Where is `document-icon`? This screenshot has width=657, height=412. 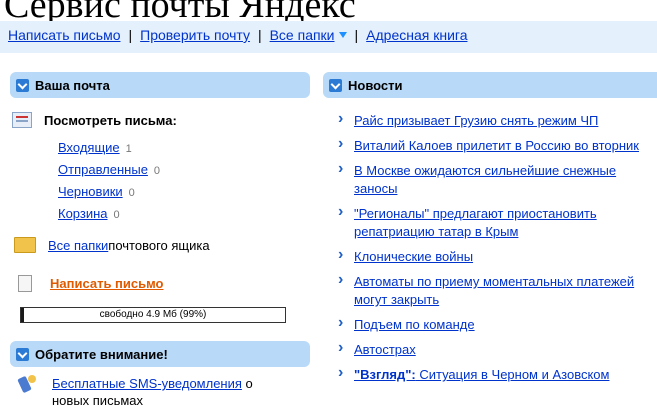 document-icon is located at coordinates (25, 283).